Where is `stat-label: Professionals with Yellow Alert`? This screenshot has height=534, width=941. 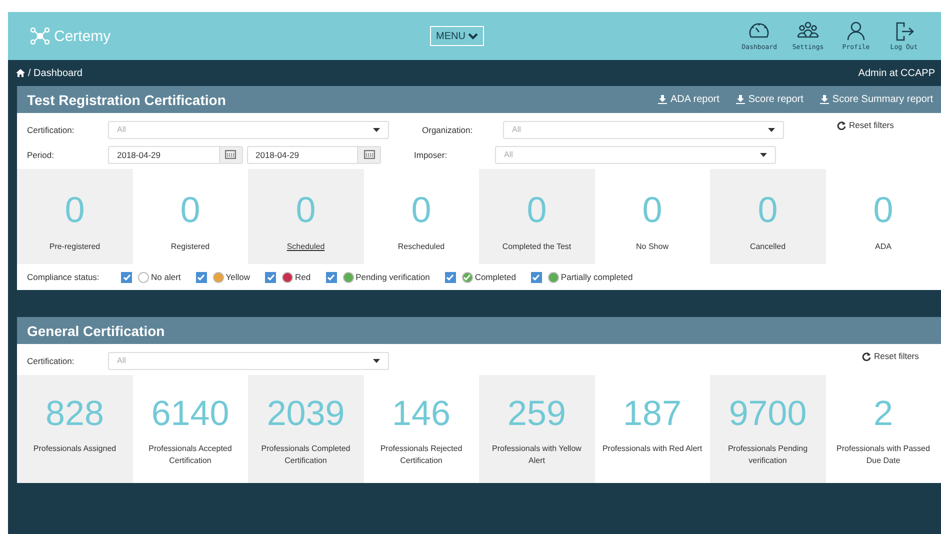
stat-label: Professionals with Yellow Alert is located at coordinates (536, 455).